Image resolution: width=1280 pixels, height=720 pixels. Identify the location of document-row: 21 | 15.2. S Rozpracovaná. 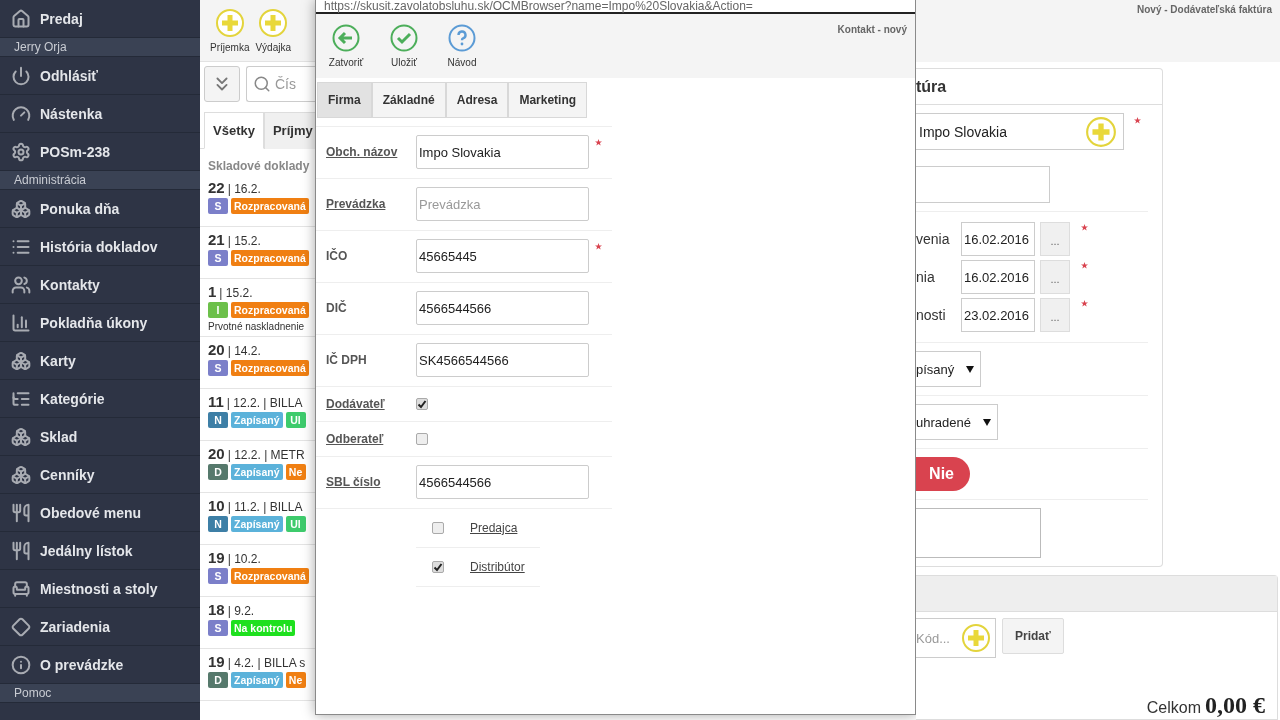
(257, 253).